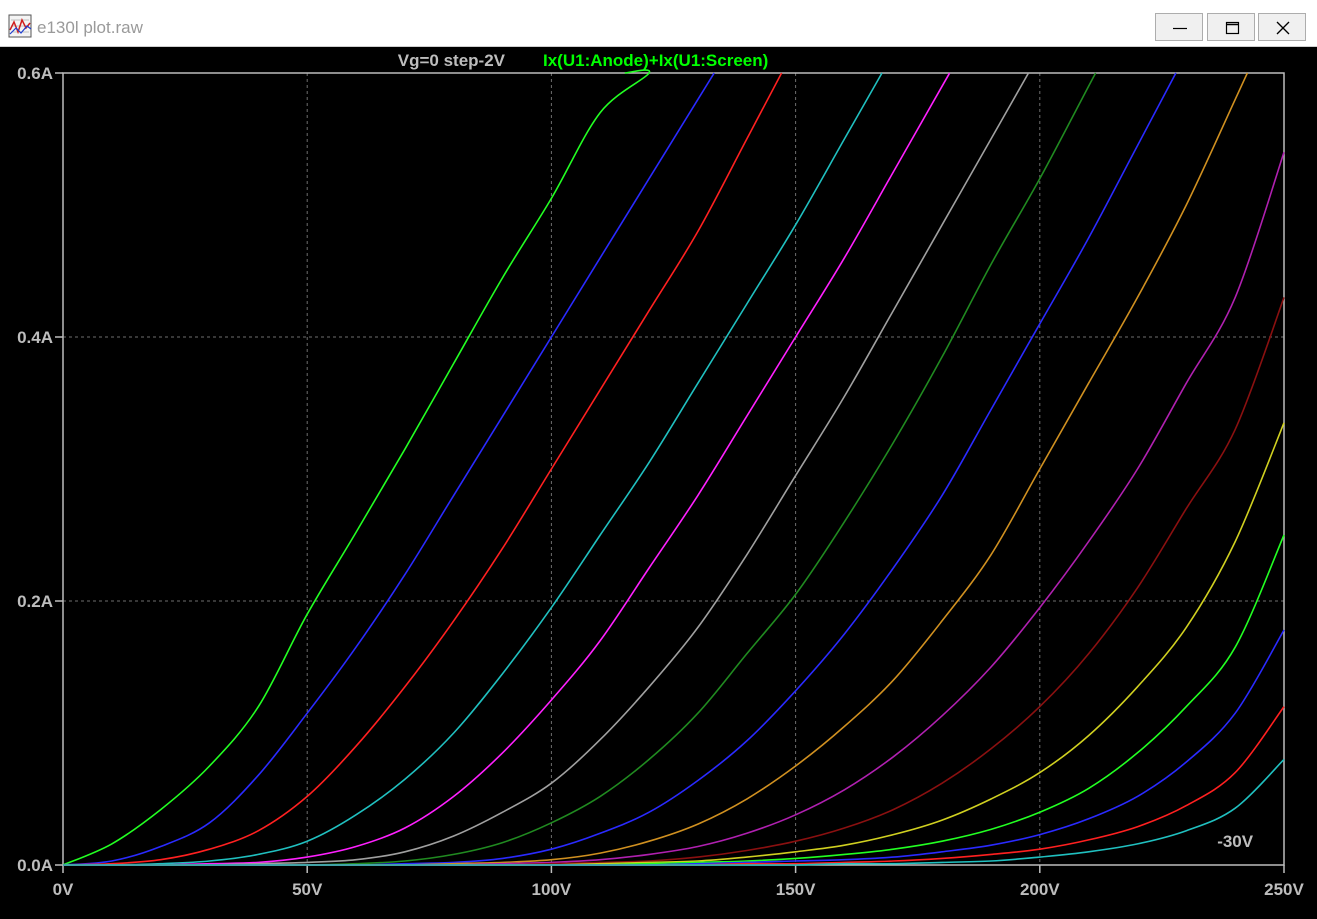 Image resolution: width=1317 pixels, height=919 pixels. I want to click on y-tick-label: 0.2A, so click(35, 601).